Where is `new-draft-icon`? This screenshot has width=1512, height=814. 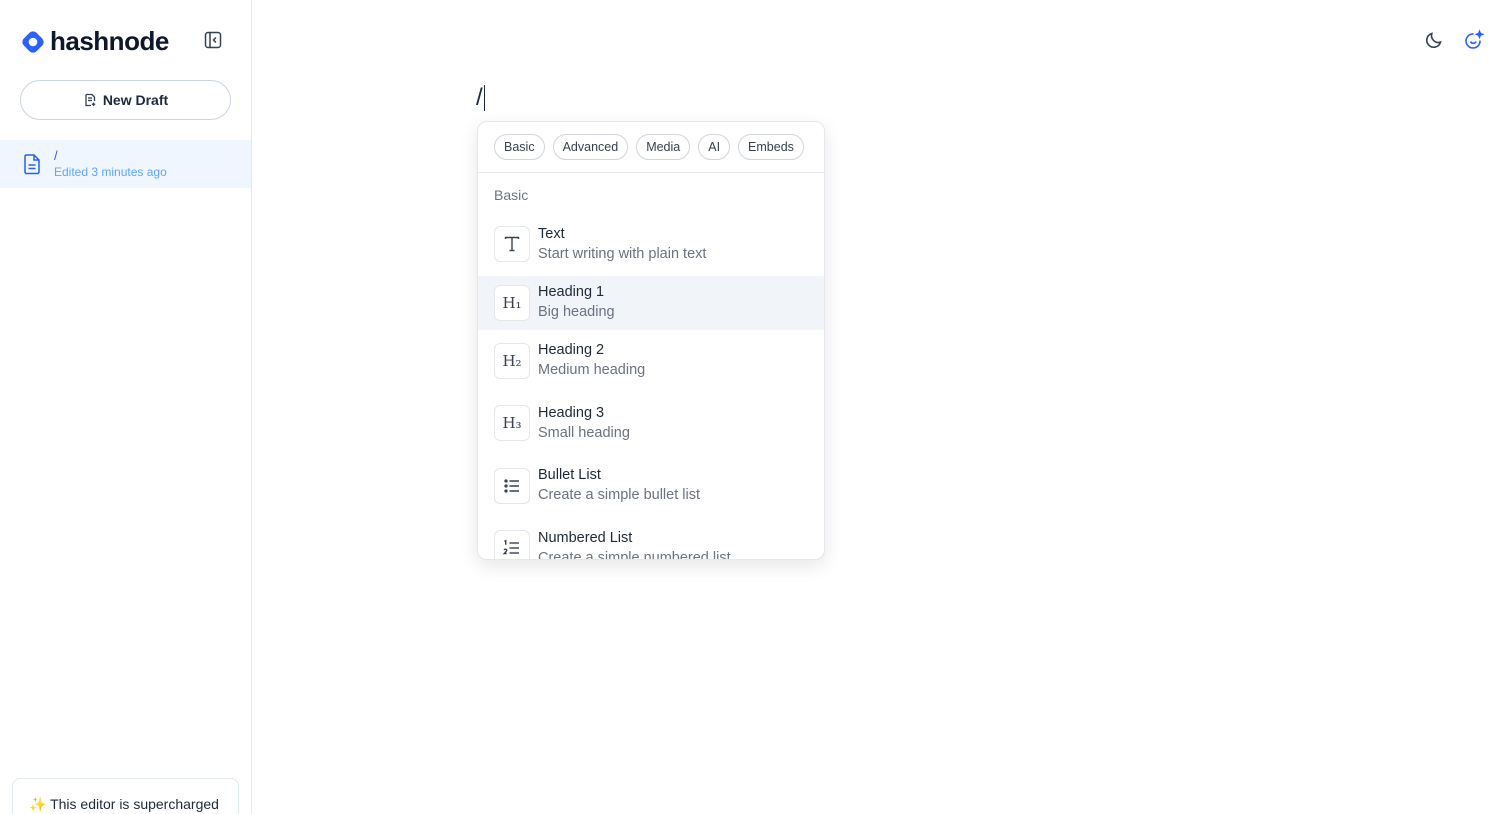 new-draft-icon is located at coordinates (90, 100).